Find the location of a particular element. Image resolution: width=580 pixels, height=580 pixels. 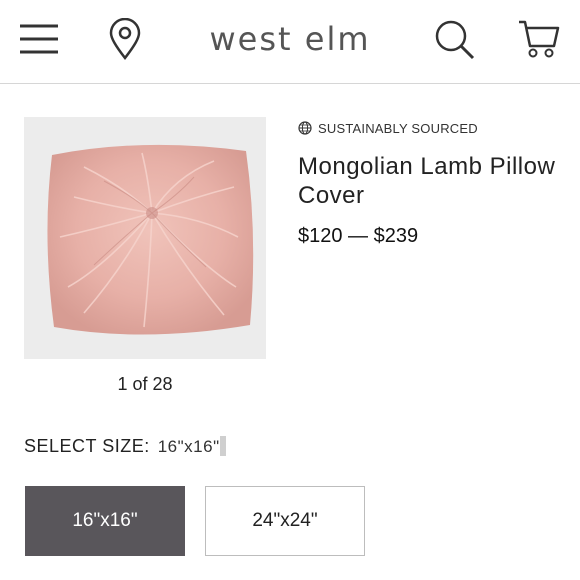

sustainability-badge: SUSTAINABLY SOURCED is located at coordinates (388, 128).